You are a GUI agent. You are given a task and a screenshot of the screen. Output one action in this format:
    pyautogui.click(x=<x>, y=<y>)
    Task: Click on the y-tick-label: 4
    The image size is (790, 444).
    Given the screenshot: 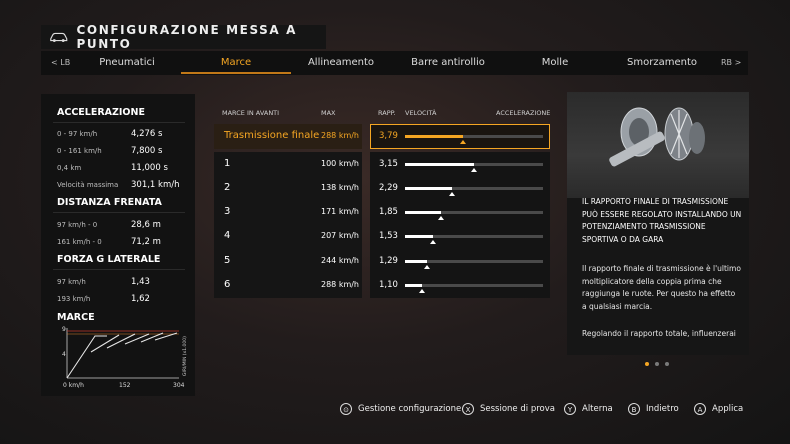 What is the action you would take?
    pyautogui.click(x=64, y=354)
    